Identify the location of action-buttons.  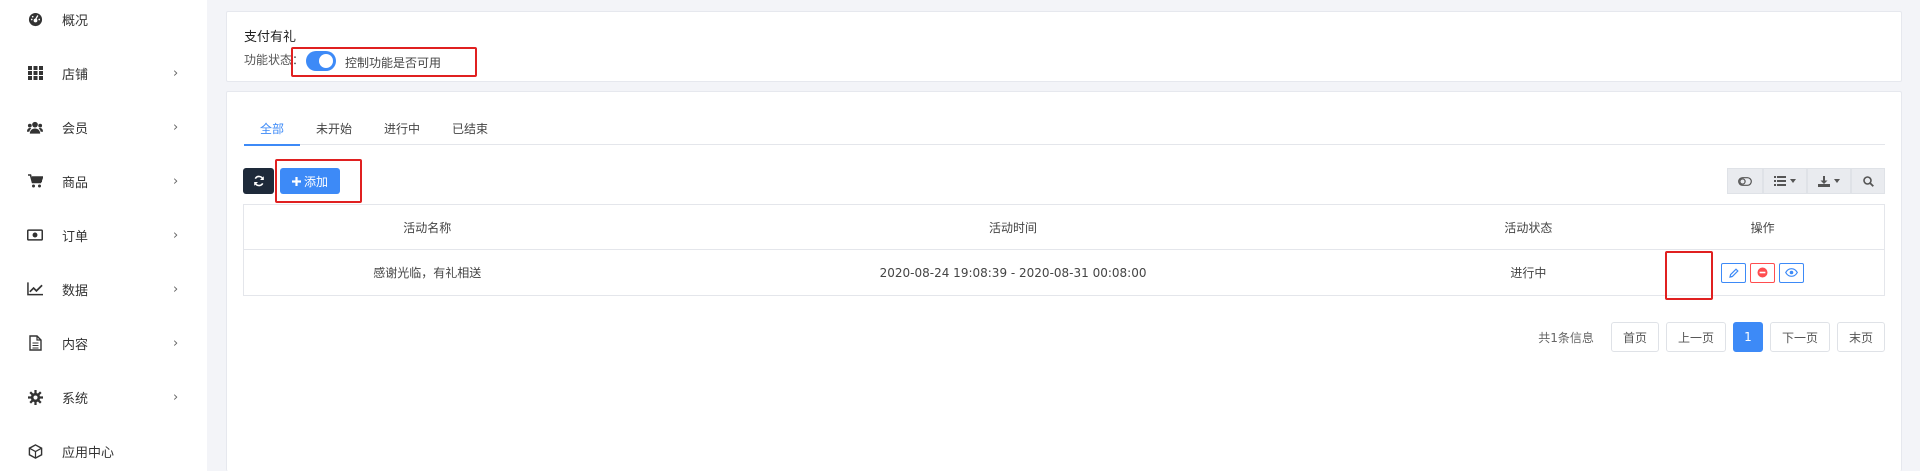
(1763, 272).